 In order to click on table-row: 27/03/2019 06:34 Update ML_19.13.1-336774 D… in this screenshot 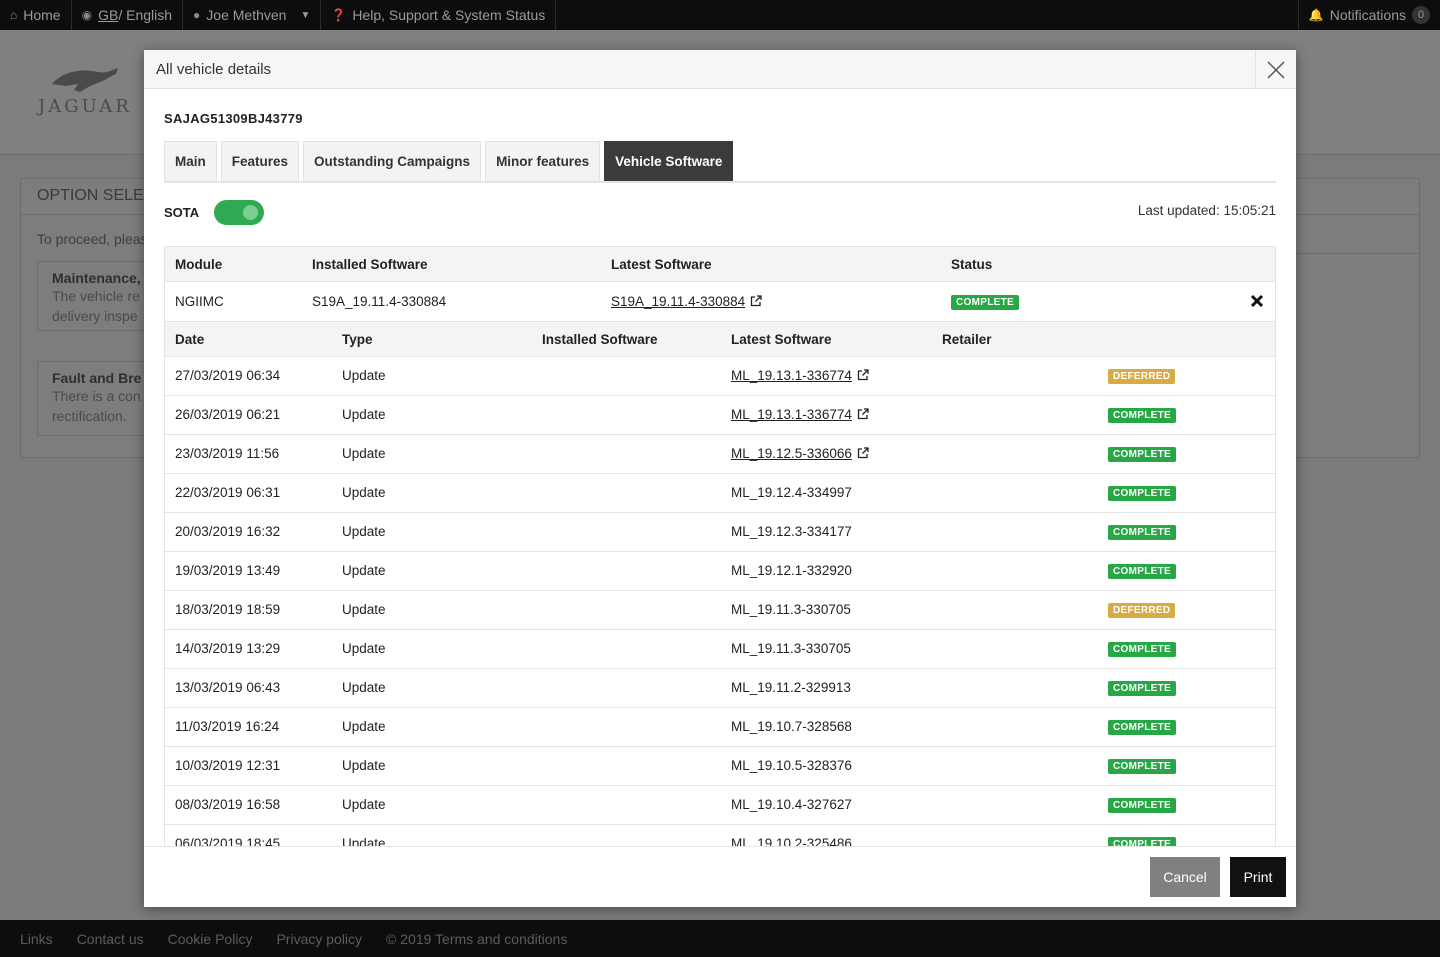, I will do `click(720, 376)`.